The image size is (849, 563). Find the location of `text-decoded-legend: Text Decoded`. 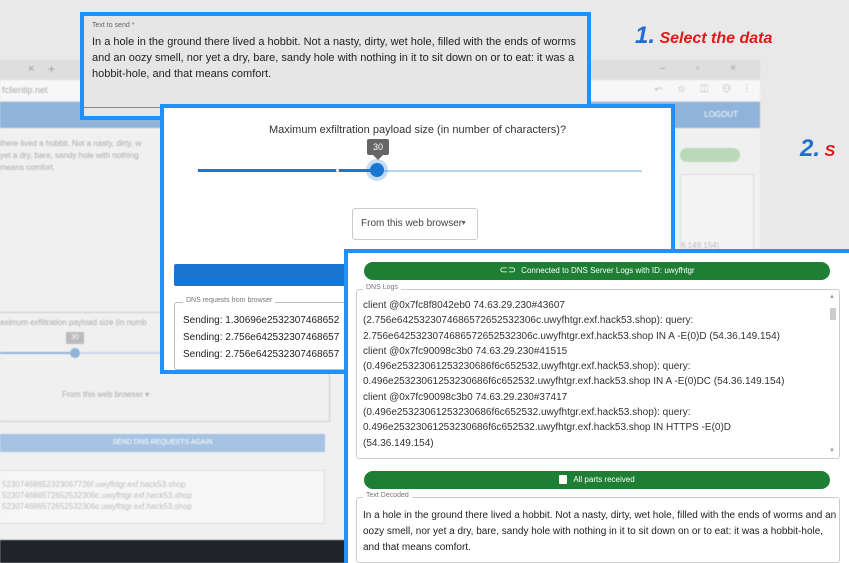

text-decoded-legend: Text Decoded is located at coordinates (387, 495).